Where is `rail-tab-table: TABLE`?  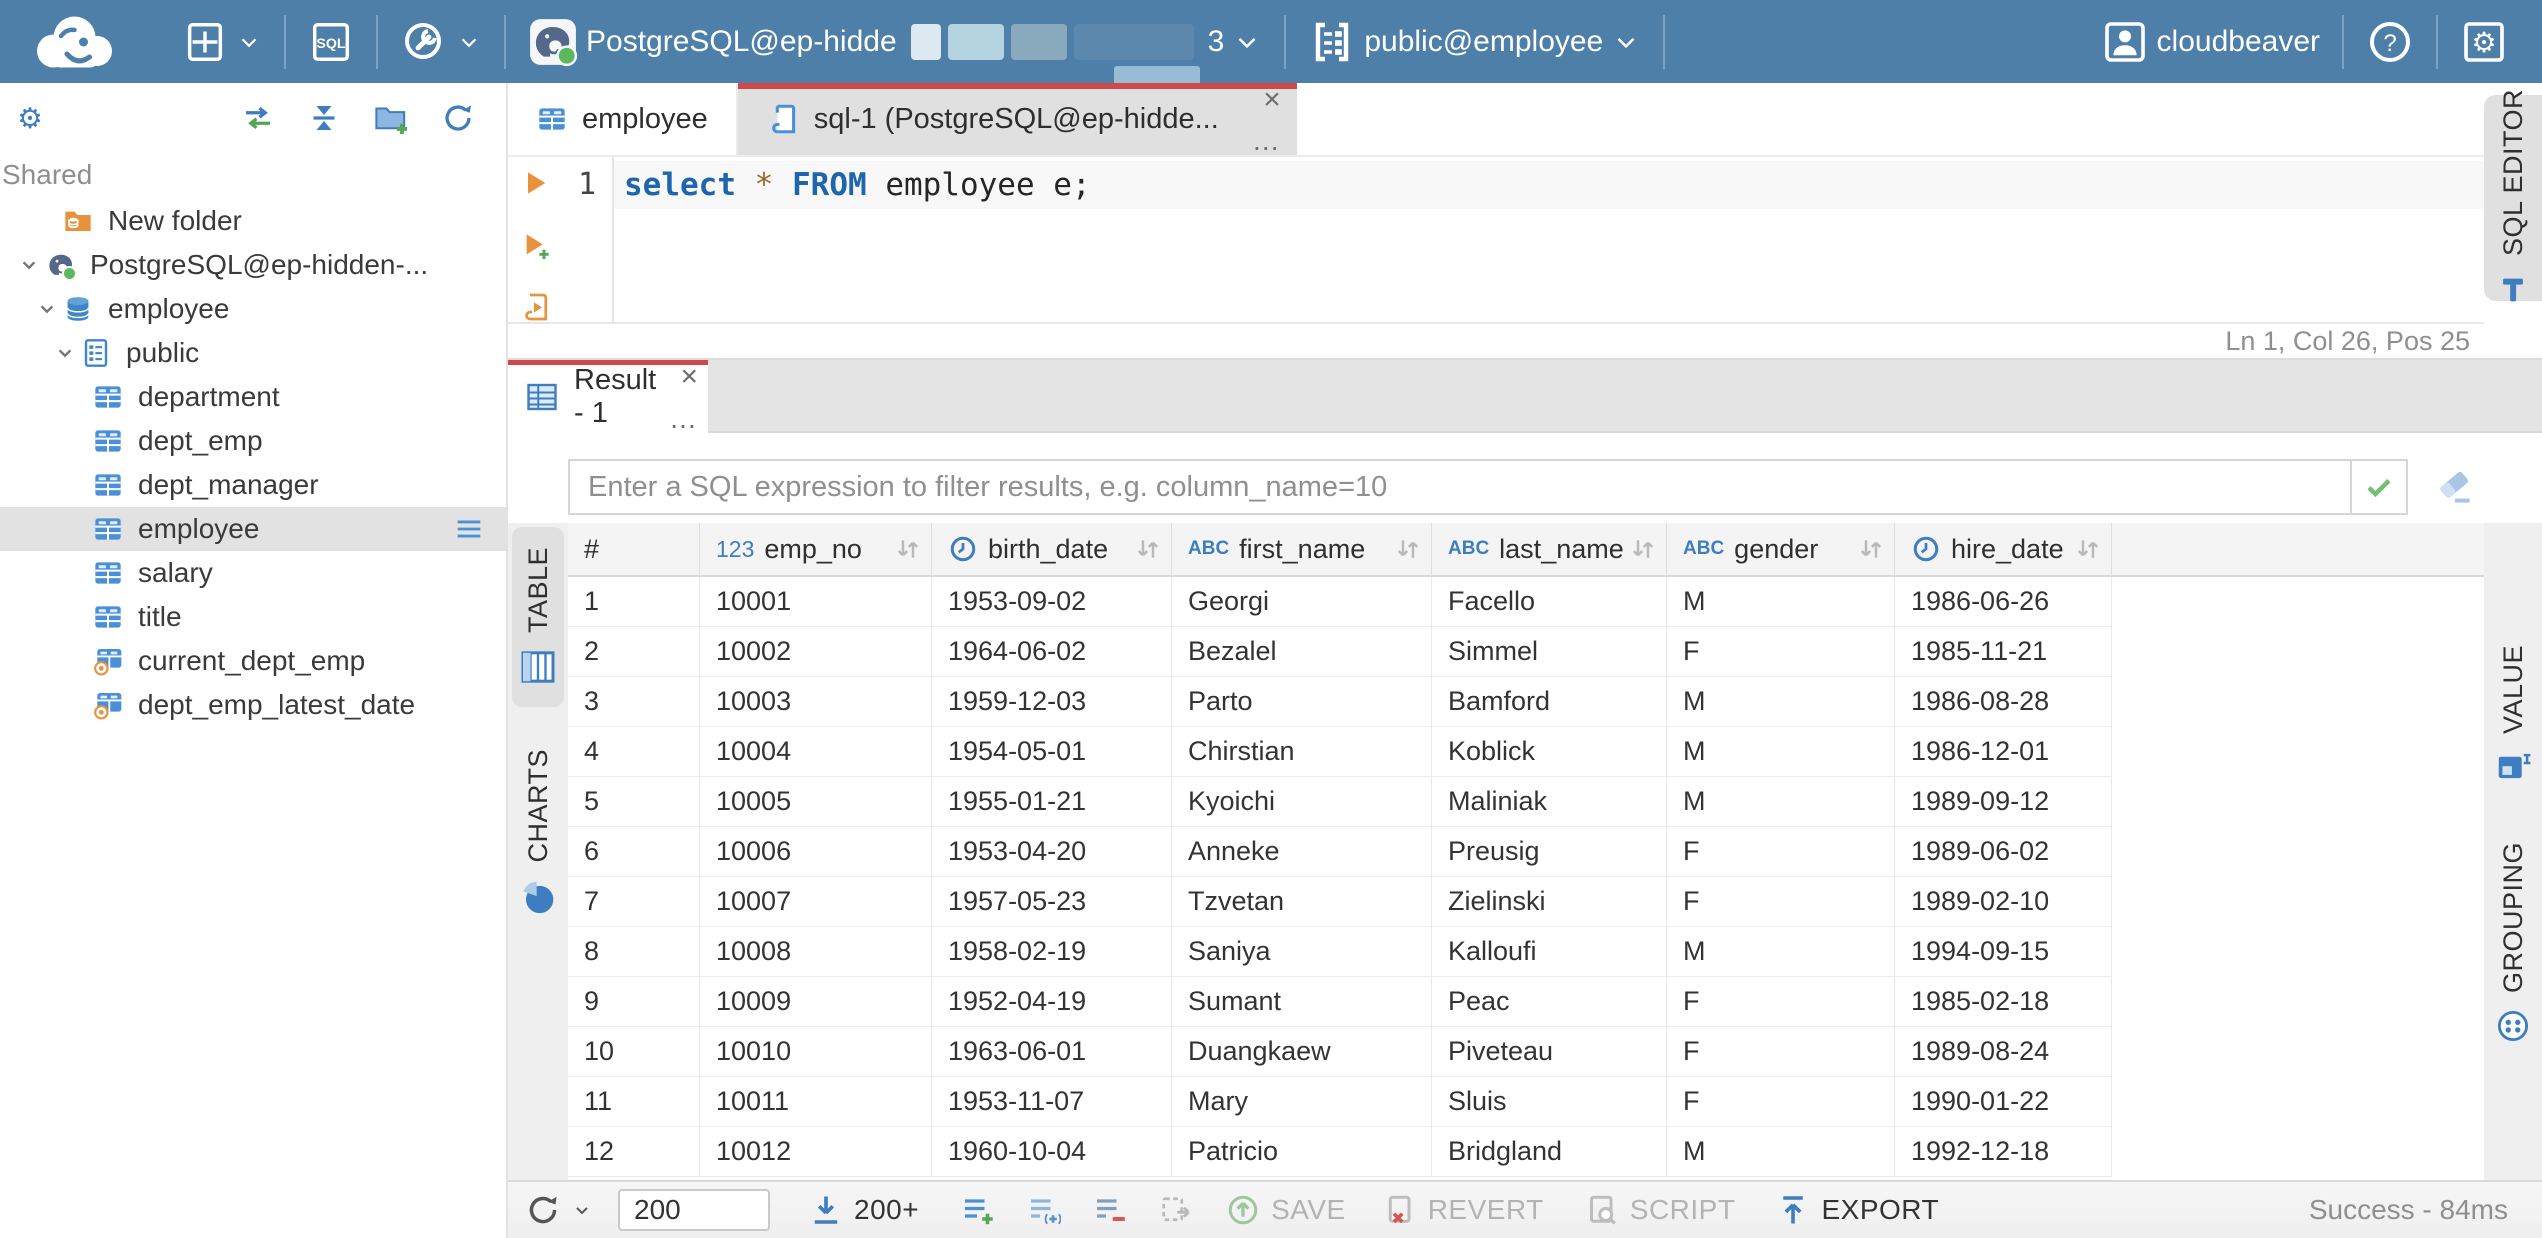
rail-tab-table: TABLE is located at coordinates (538, 617).